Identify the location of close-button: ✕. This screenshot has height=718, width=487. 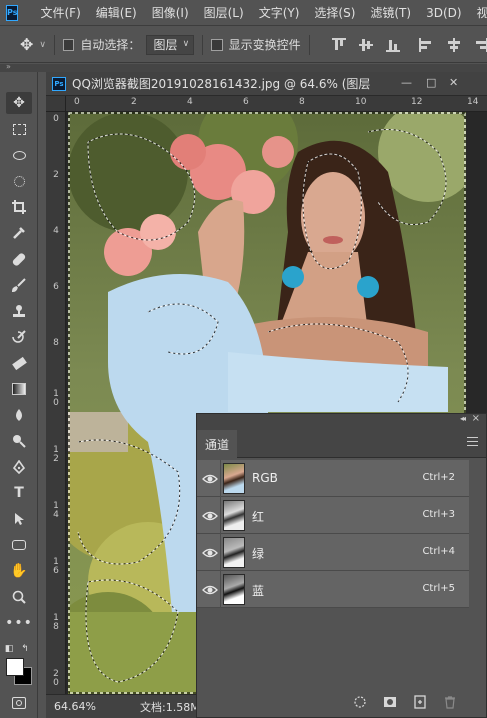
(453, 82).